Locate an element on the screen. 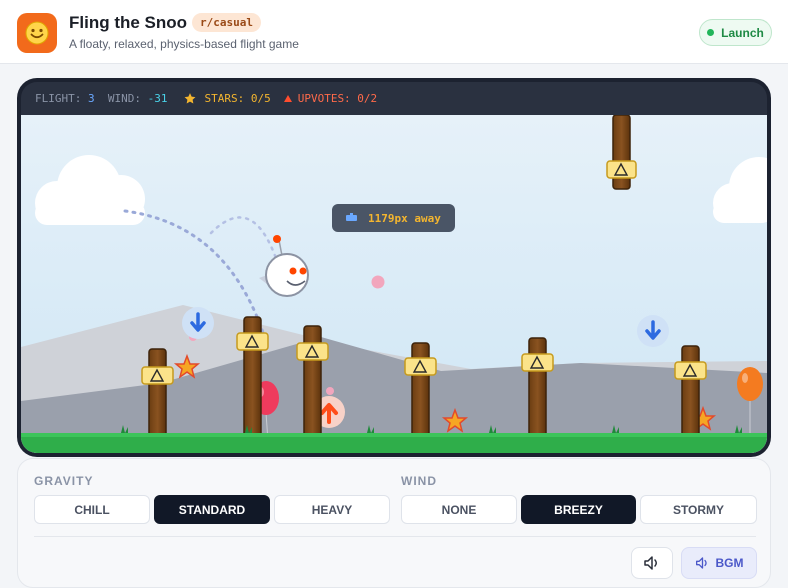 This screenshot has width=788, height=588. sound-toggle-button is located at coordinates (652, 563).